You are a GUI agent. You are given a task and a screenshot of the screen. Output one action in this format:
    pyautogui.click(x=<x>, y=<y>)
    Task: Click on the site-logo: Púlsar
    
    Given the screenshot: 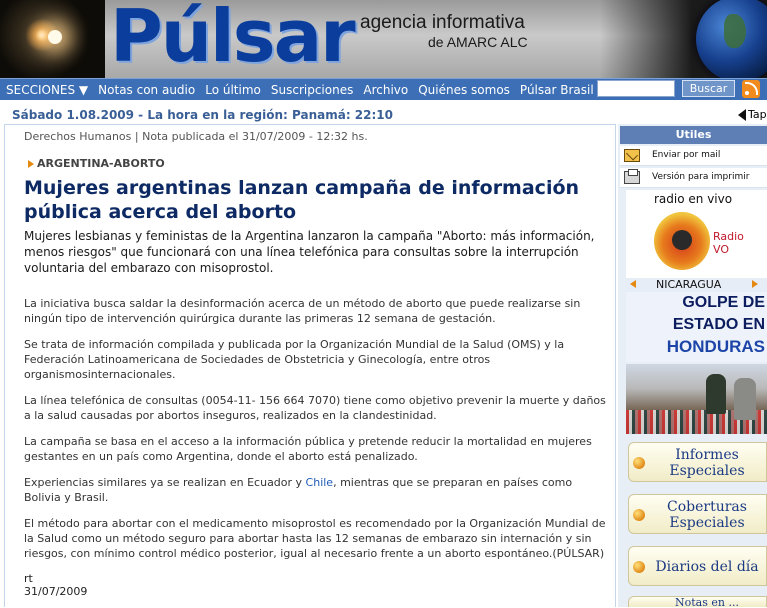 What is the action you would take?
    pyautogui.click(x=233, y=39)
    